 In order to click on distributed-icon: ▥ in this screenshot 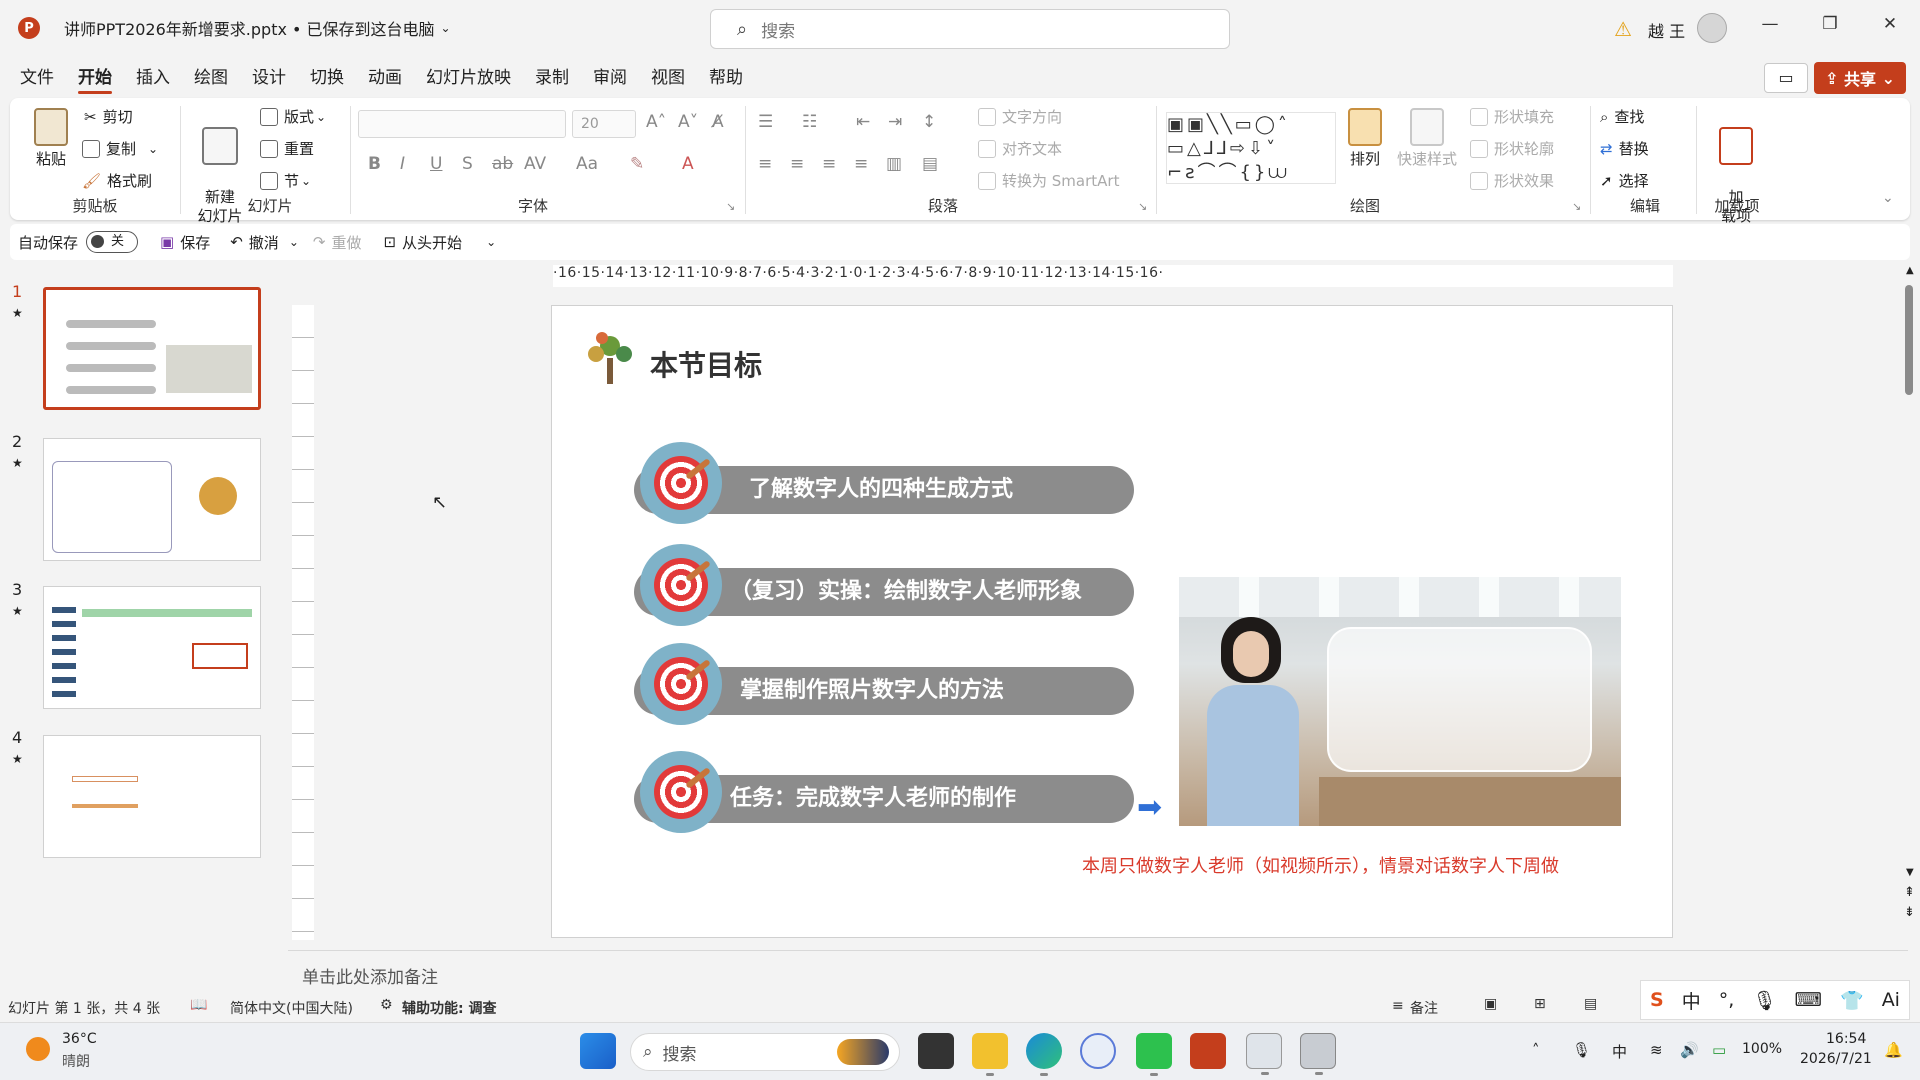, I will do `click(894, 164)`.